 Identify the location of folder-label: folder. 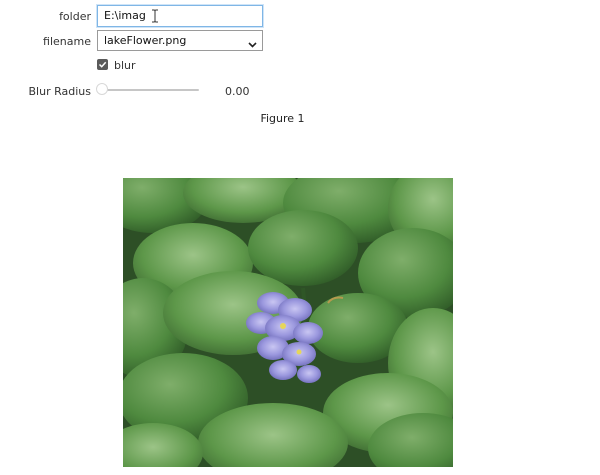
(75, 16).